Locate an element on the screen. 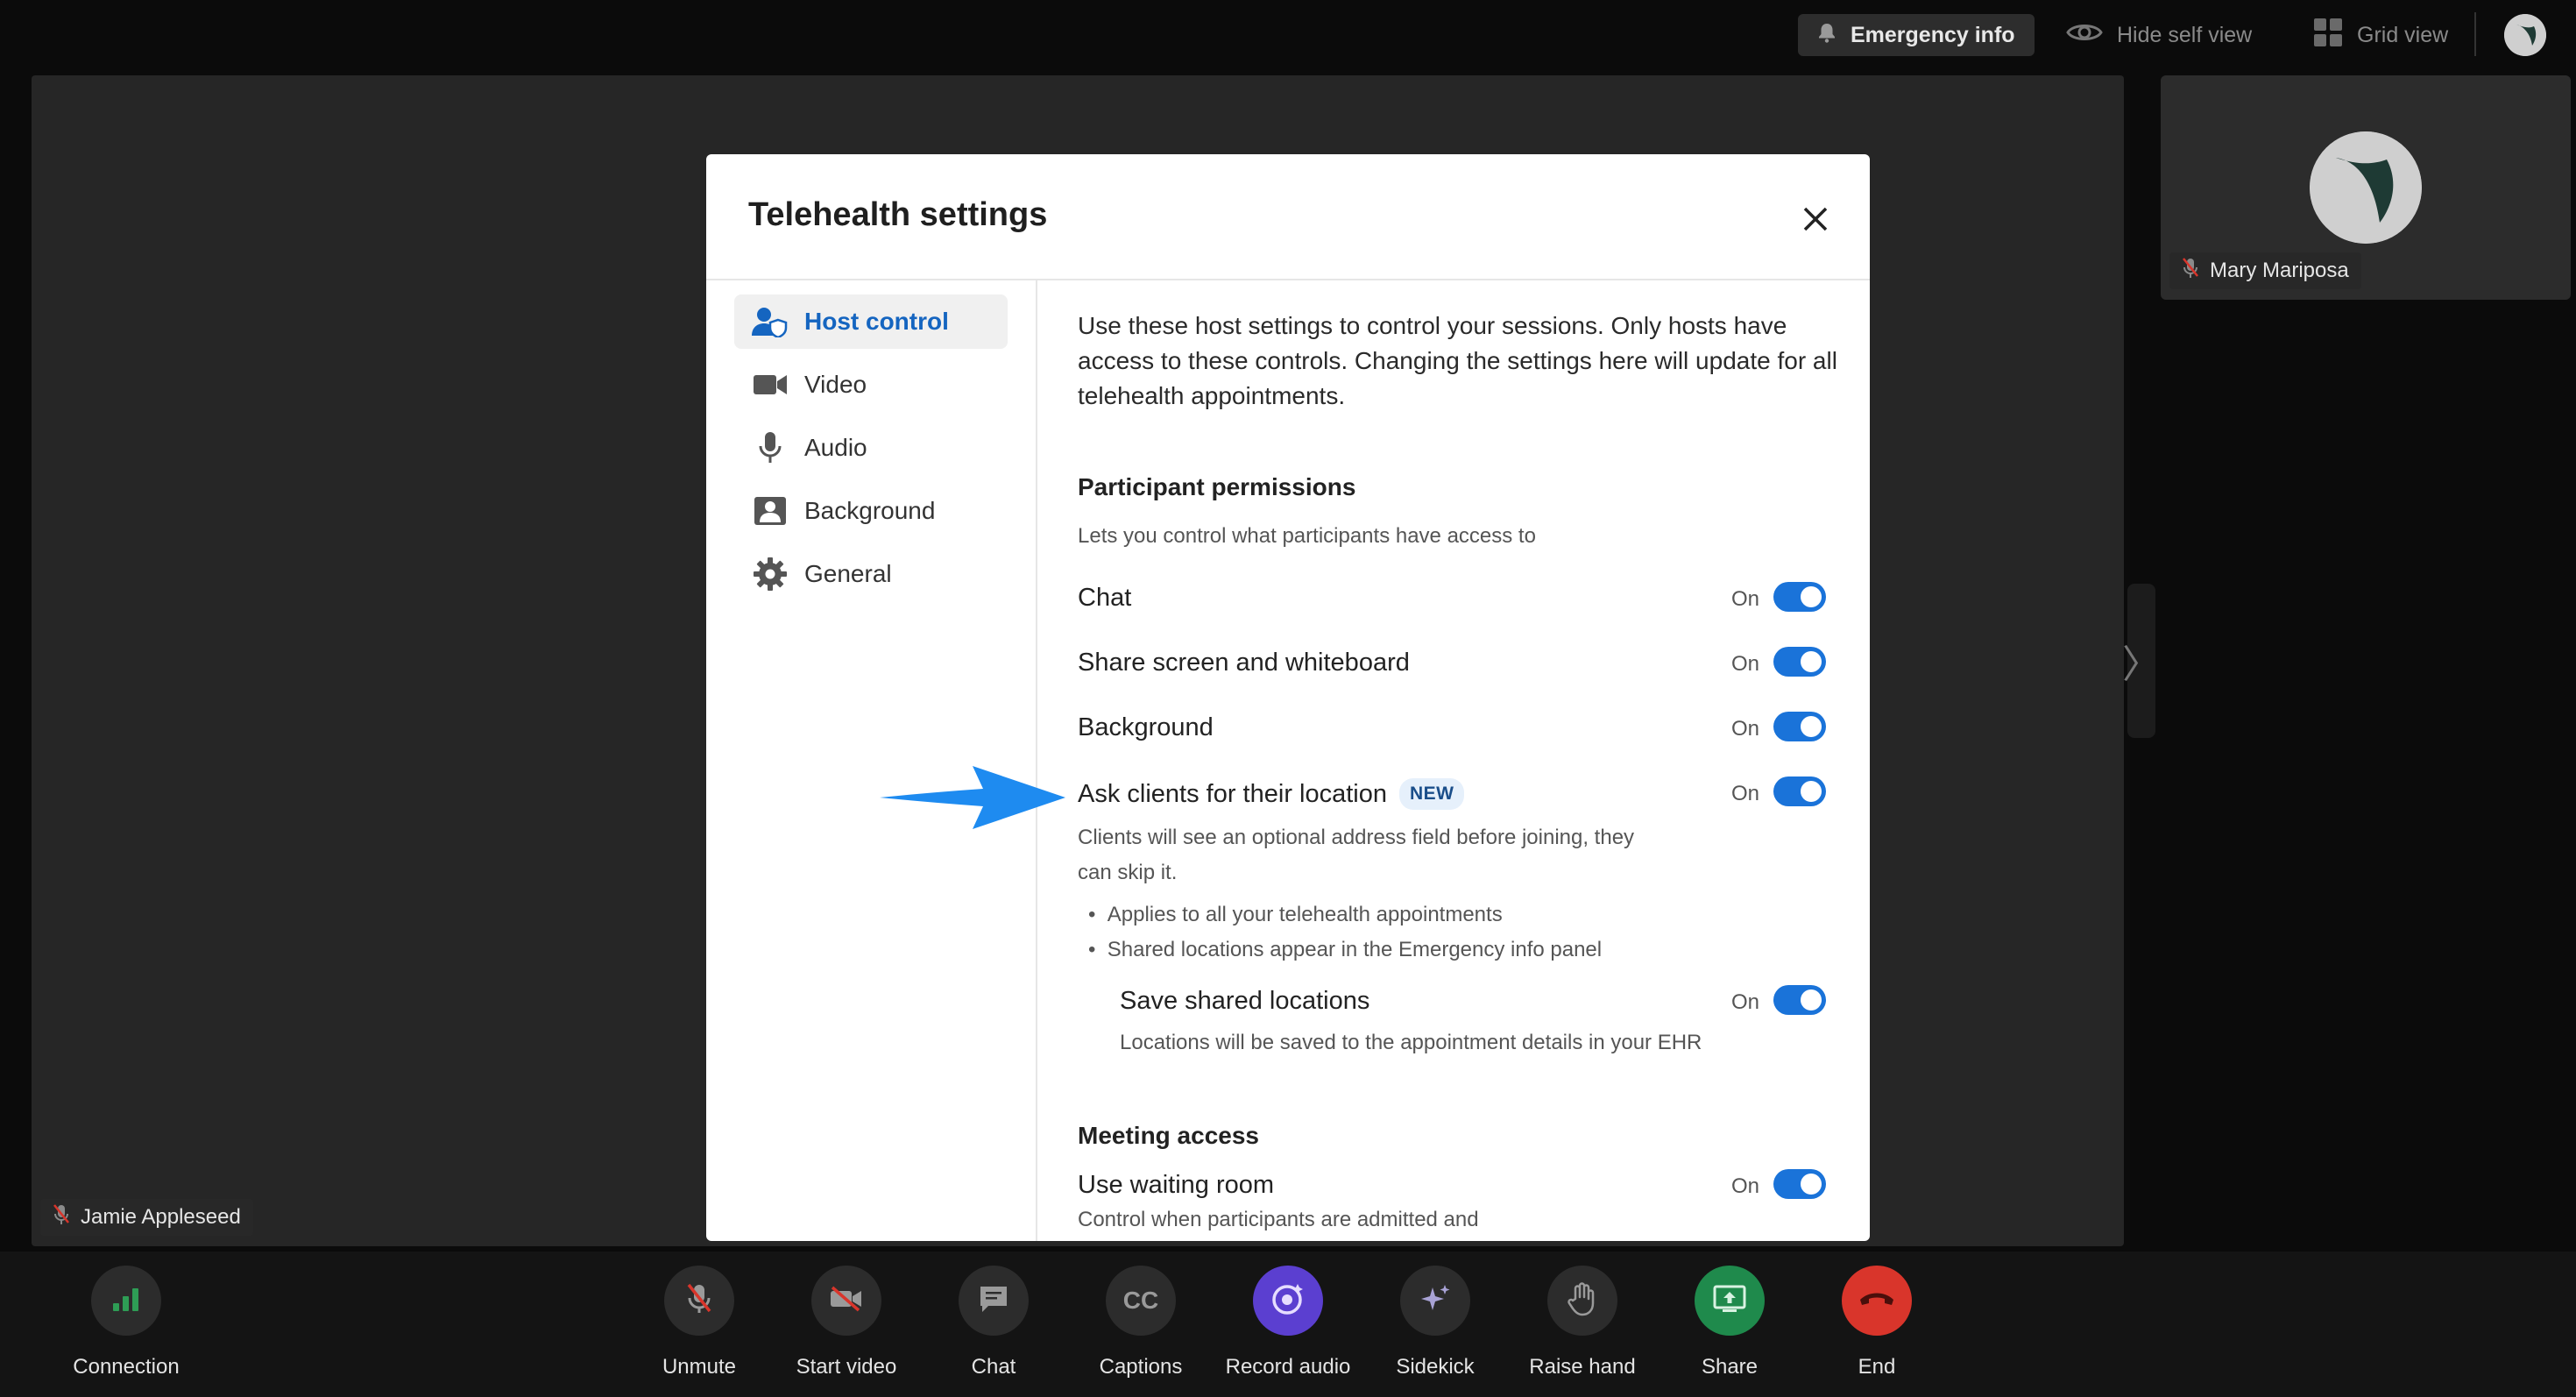  chat-button: Chat is located at coordinates (994, 1323).